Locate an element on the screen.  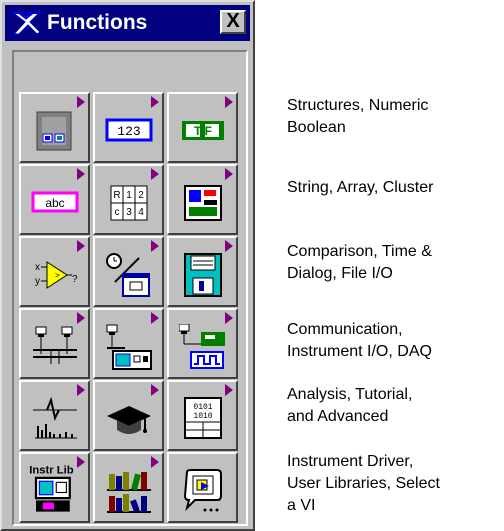
string-button: abc is located at coordinates (54, 199).